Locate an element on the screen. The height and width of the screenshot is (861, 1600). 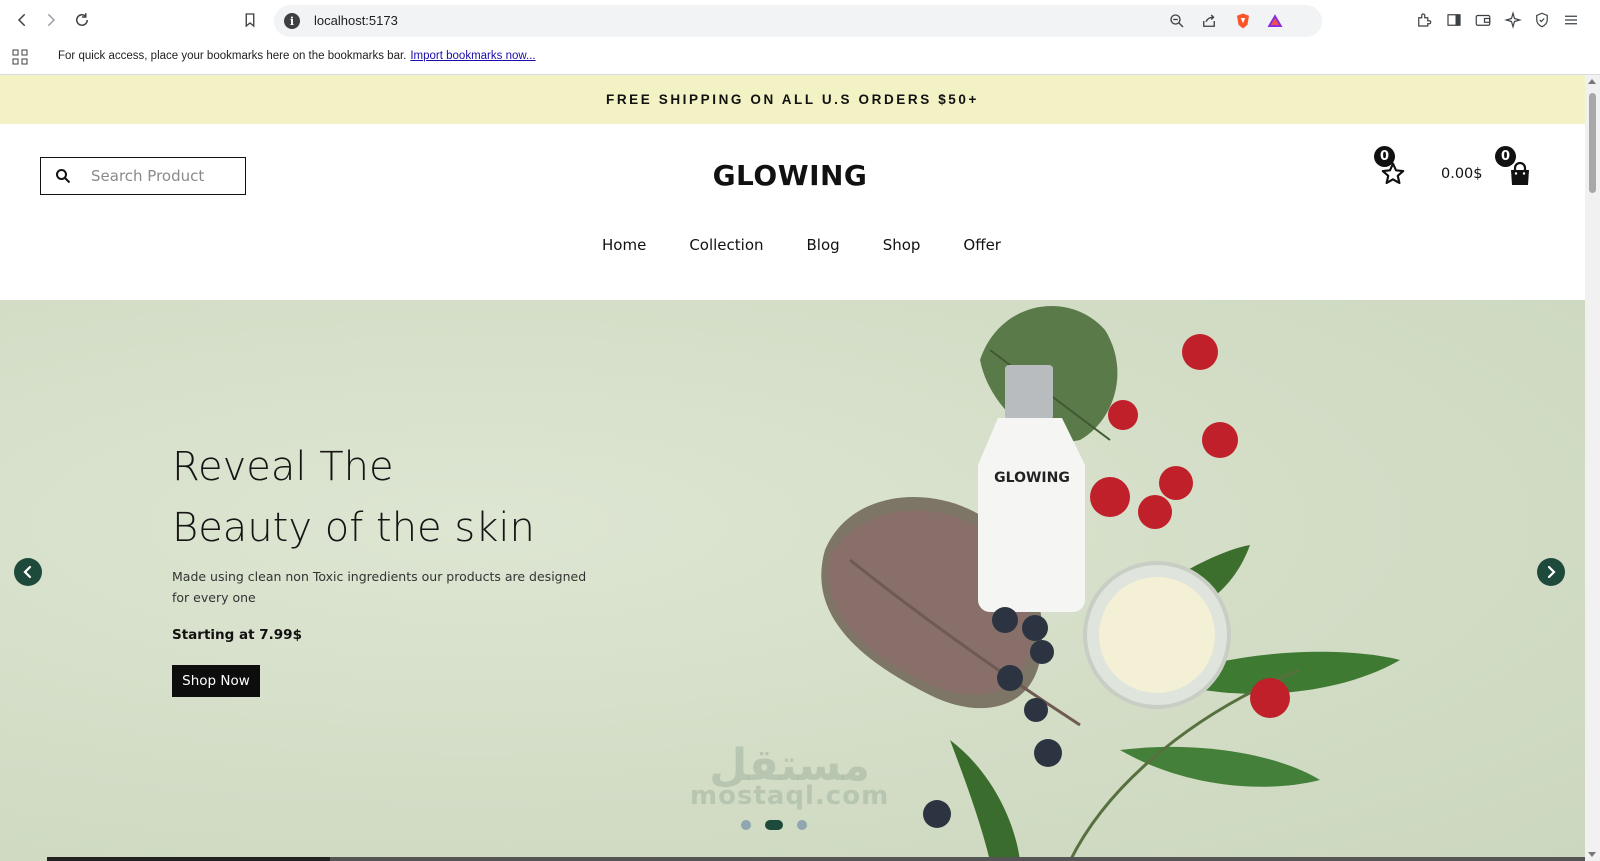
watermark: مستقل mostaql.com is located at coordinates (789, 775).